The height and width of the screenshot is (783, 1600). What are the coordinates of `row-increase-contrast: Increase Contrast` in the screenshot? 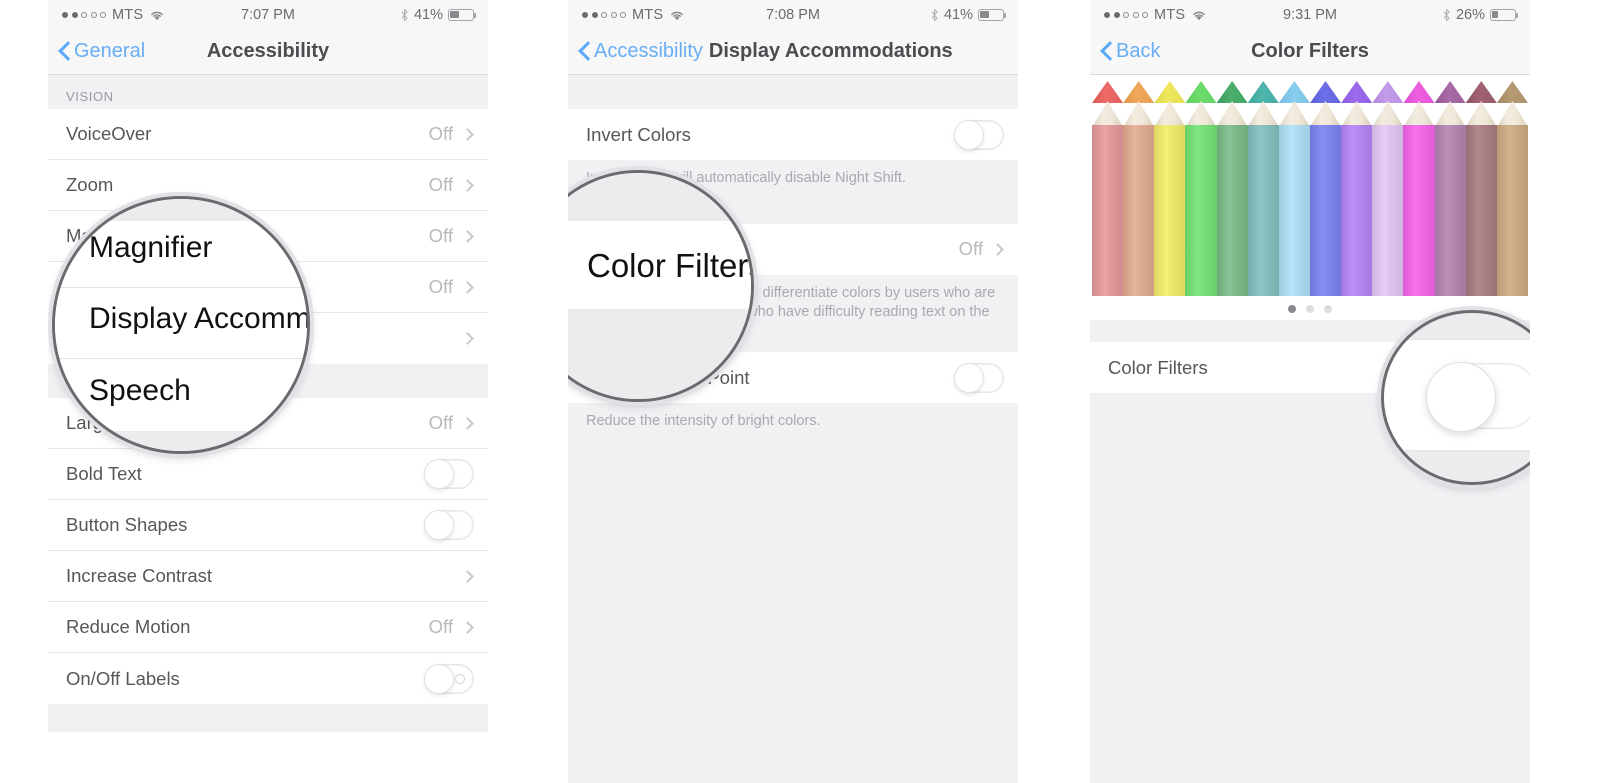 It's located at (268, 576).